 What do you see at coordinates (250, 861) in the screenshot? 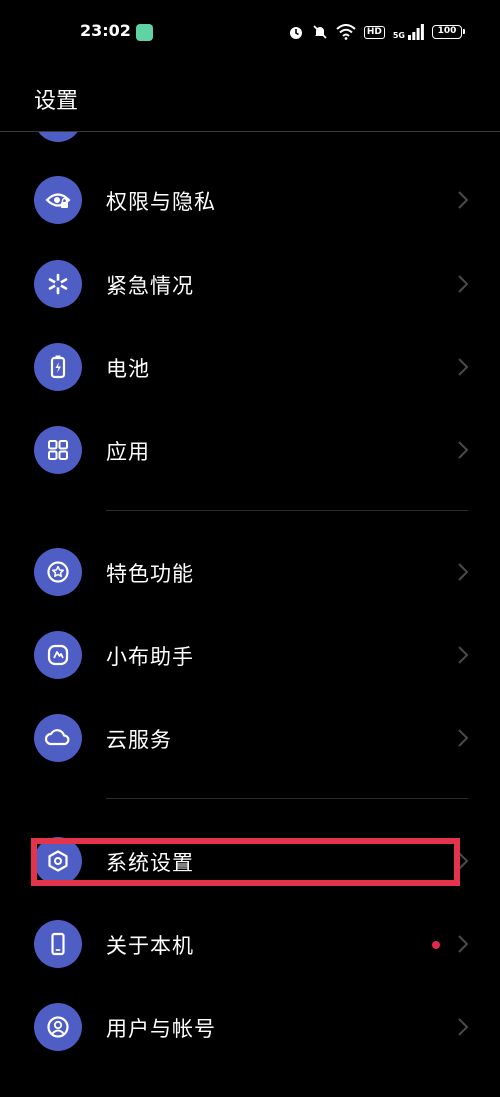
I see `settings-item-system: 系统设置` at bounding box center [250, 861].